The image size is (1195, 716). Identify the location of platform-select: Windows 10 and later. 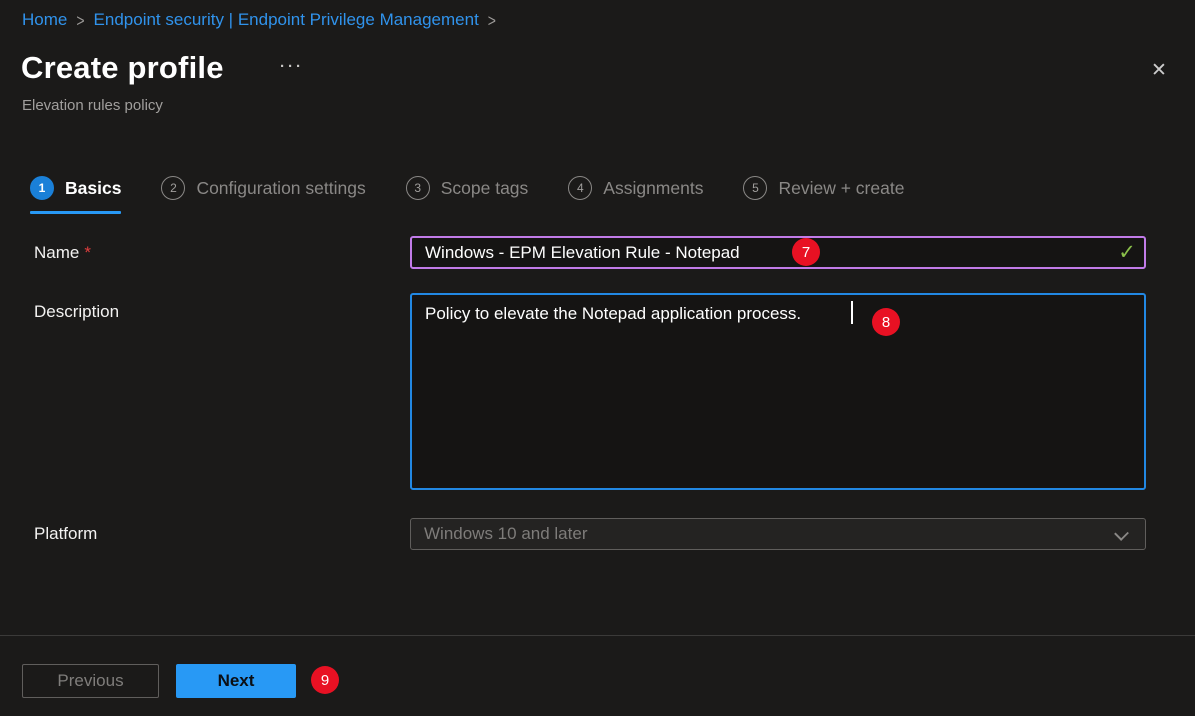
(778, 534).